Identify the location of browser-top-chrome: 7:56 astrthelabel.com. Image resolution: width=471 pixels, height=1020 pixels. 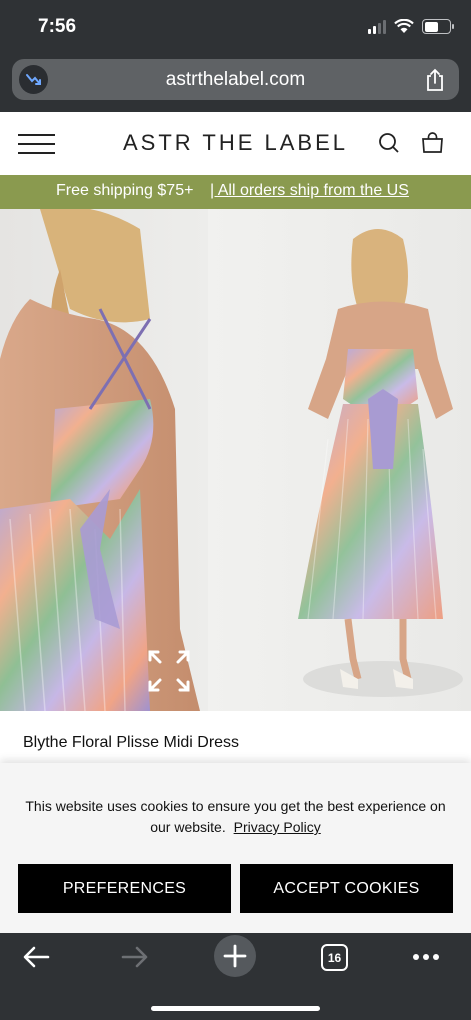
(235, 56).